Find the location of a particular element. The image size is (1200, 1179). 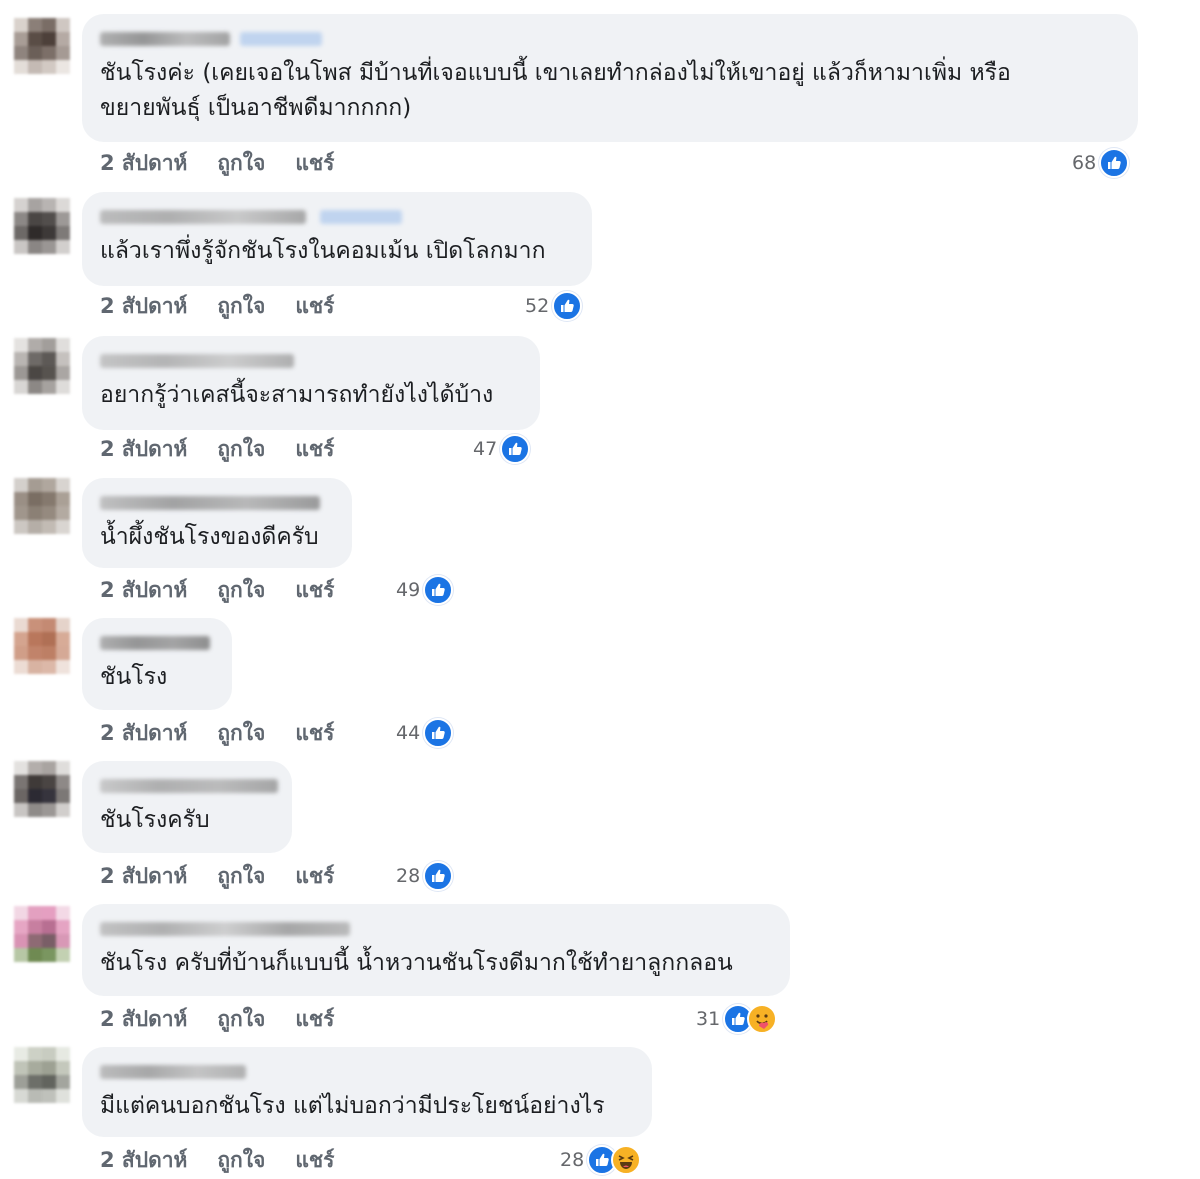

comment-text: ชันโรงครับ is located at coordinates (155, 820).